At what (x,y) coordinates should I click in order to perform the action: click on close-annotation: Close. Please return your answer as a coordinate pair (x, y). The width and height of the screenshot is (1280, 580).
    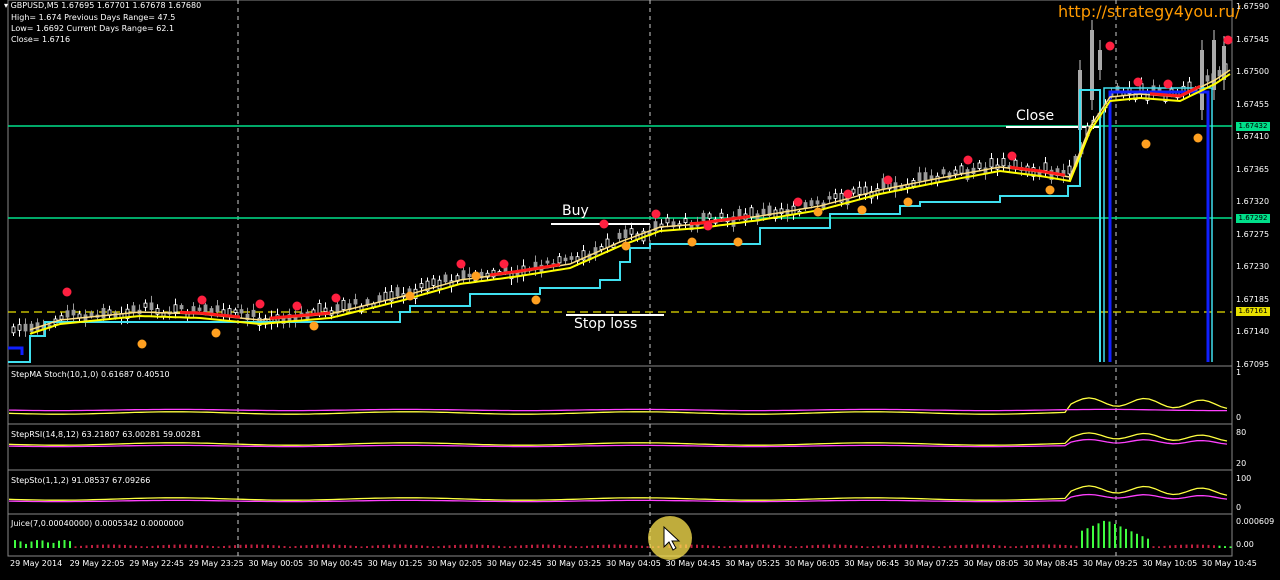
    Looking at the image, I should click on (1035, 116).